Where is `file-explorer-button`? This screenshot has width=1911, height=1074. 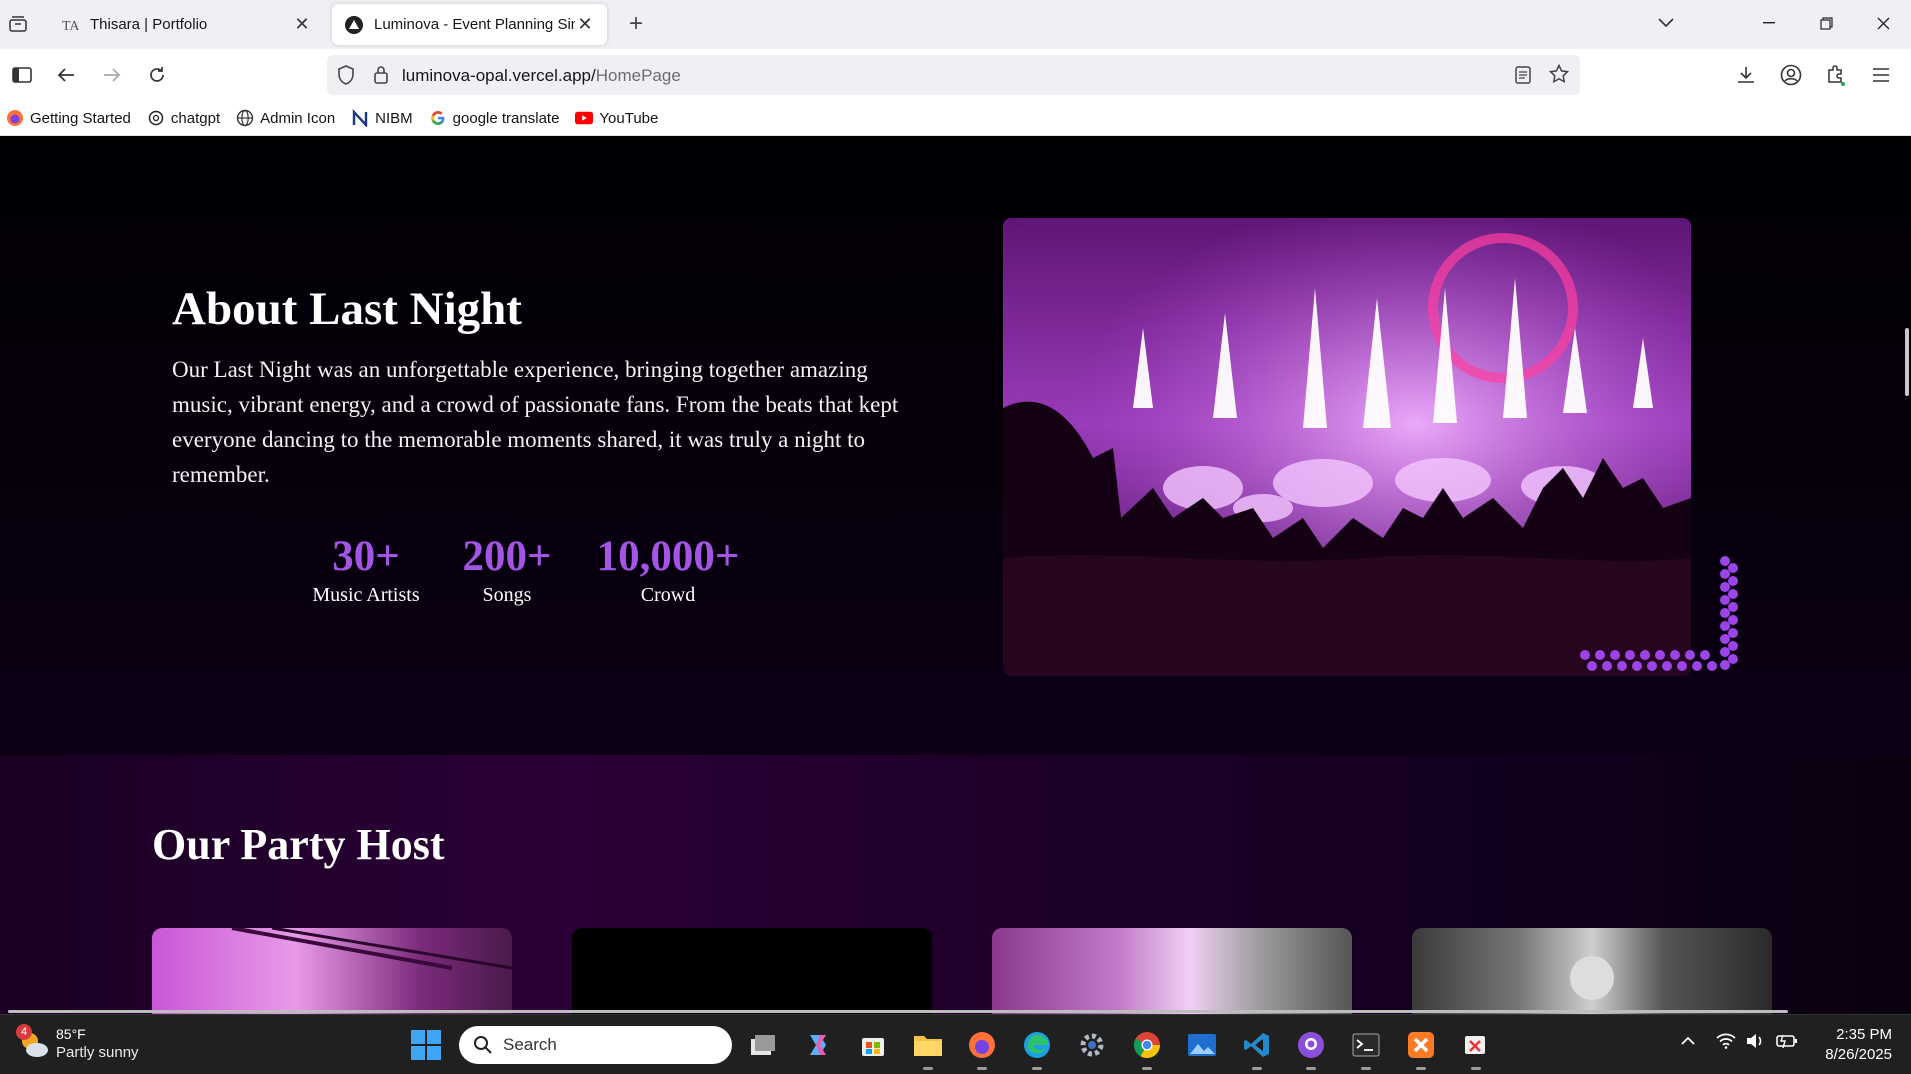 file-explorer-button is located at coordinates (928, 1048).